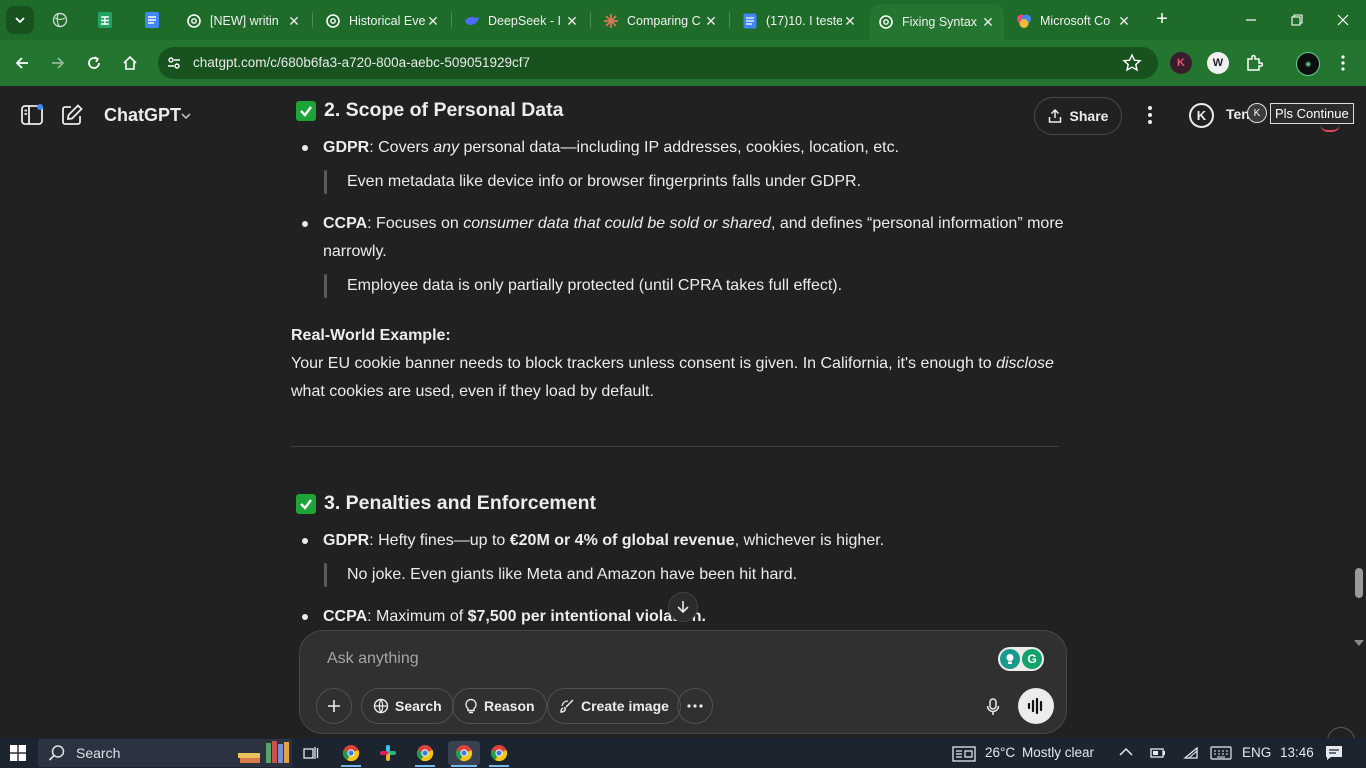 The height and width of the screenshot is (768, 1366). What do you see at coordinates (1191, 753) in the screenshot?
I see `wifi-icon` at bounding box center [1191, 753].